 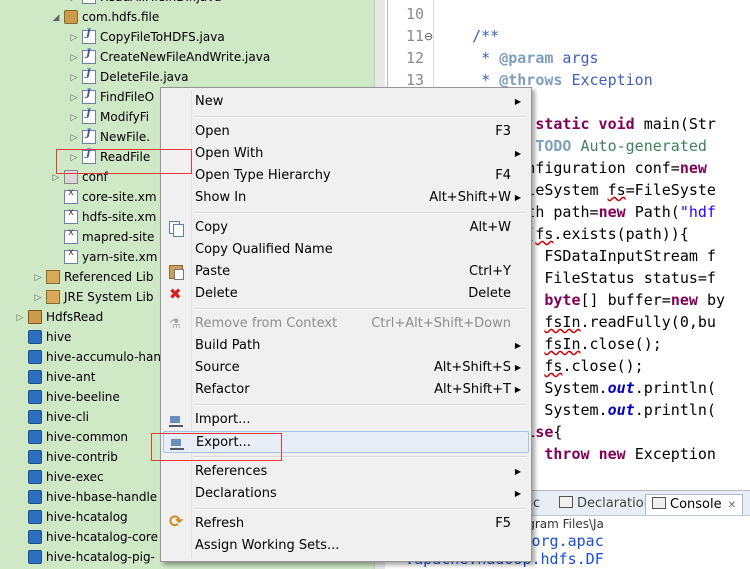 I want to click on code-token: "hdf, so click(x=697, y=212).